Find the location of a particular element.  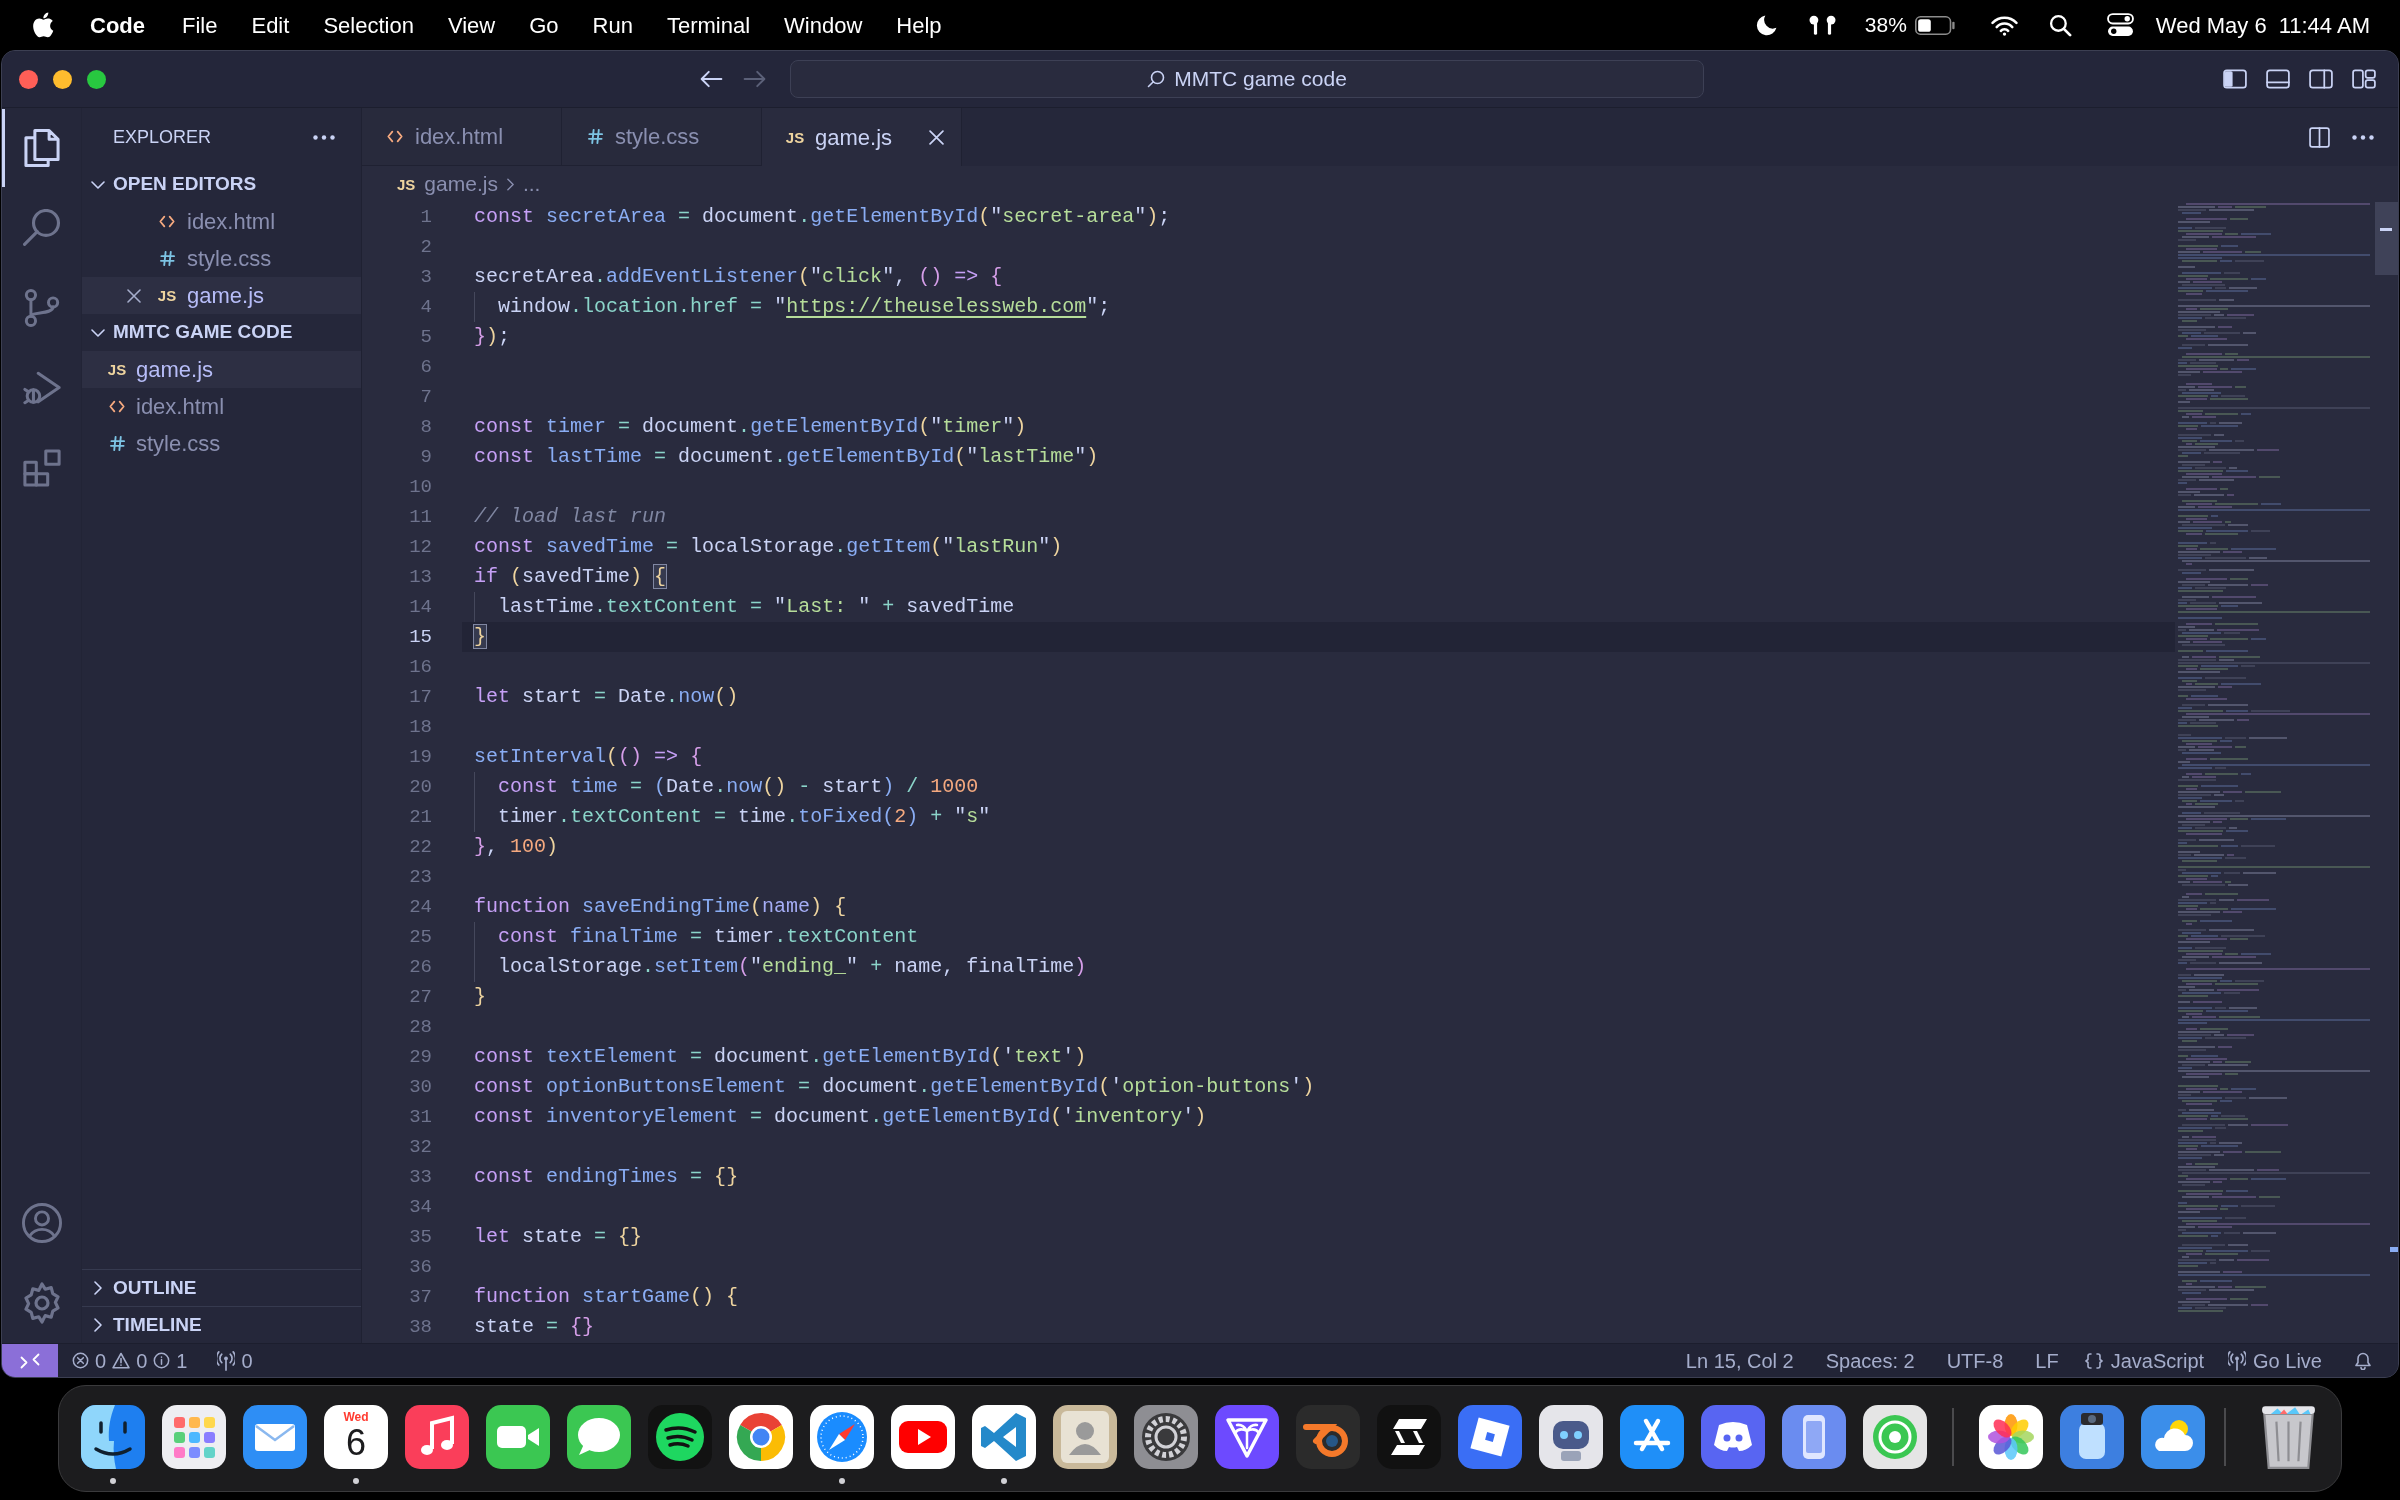

zoom-button is located at coordinates (96, 79).